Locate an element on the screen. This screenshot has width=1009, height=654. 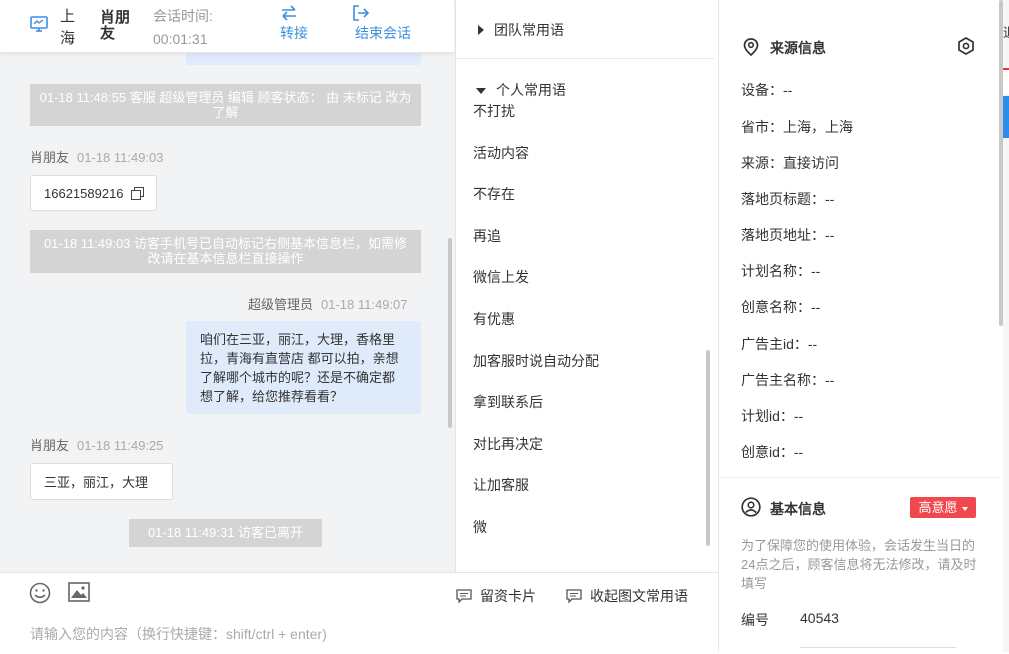
collapse-phrases-button: 收起图文常用语 is located at coordinates (627, 596).